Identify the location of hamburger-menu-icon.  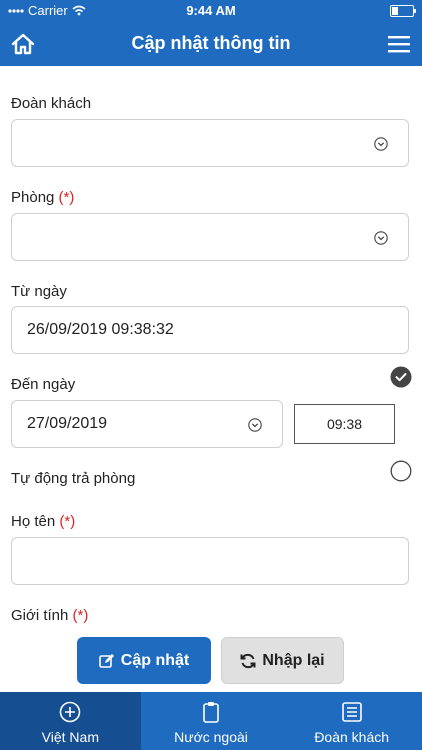
(399, 44).